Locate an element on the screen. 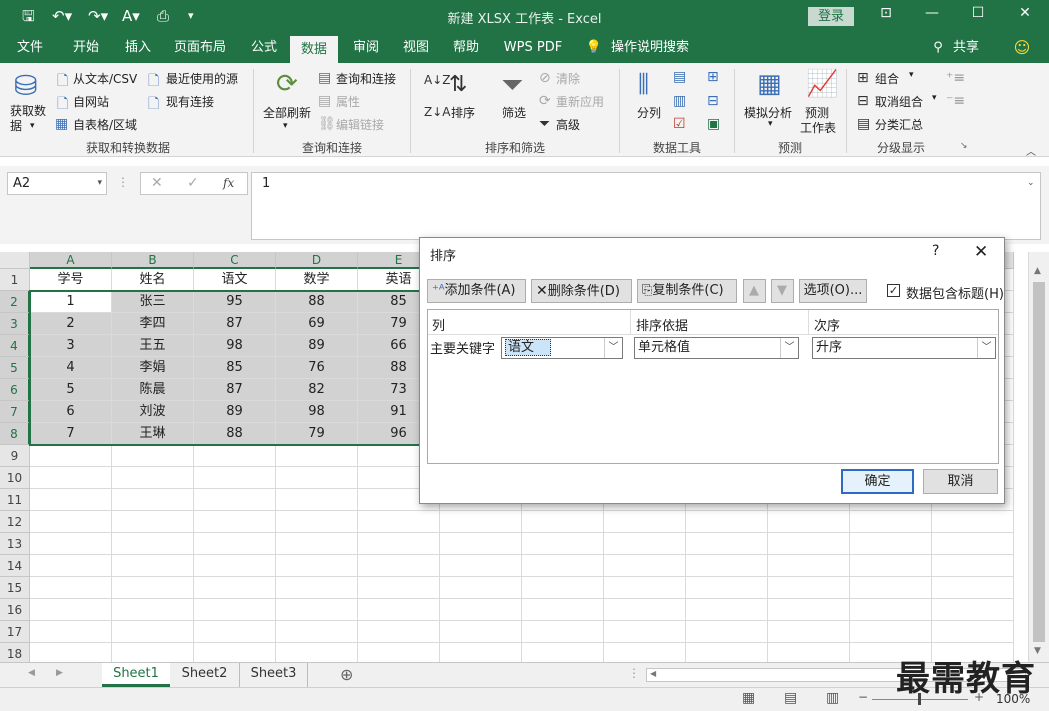  column-header: B is located at coordinates (153, 260).